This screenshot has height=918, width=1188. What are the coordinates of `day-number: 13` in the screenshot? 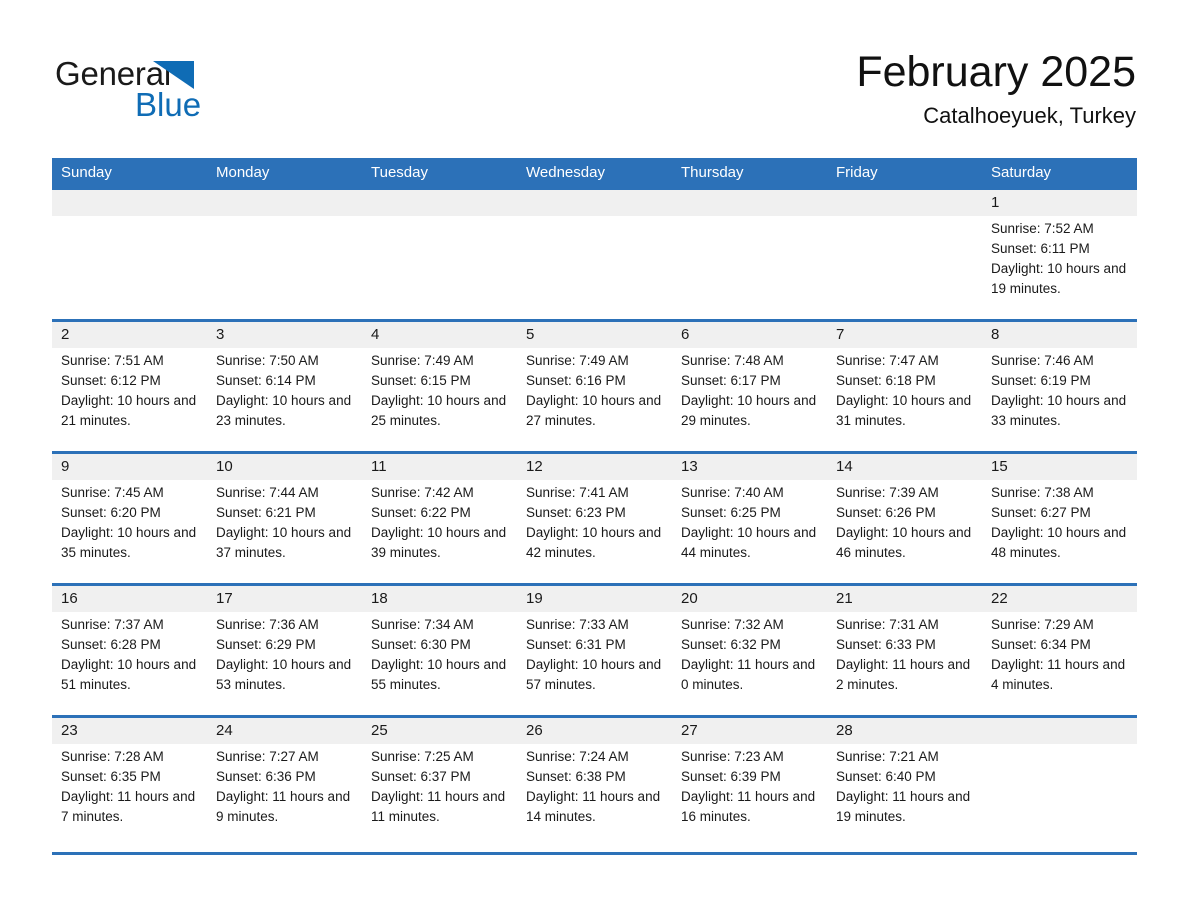 It's located at (689, 466).